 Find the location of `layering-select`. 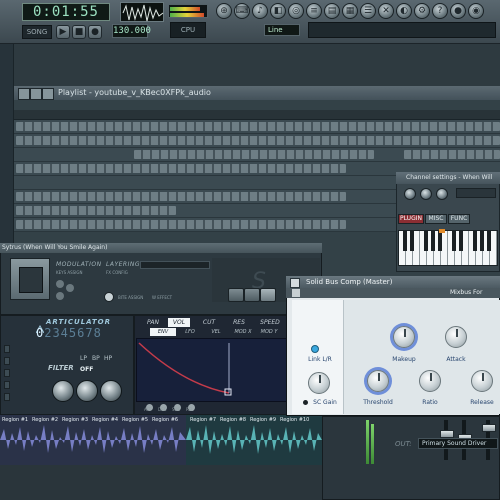

layering-select is located at coordinates (175, 265).